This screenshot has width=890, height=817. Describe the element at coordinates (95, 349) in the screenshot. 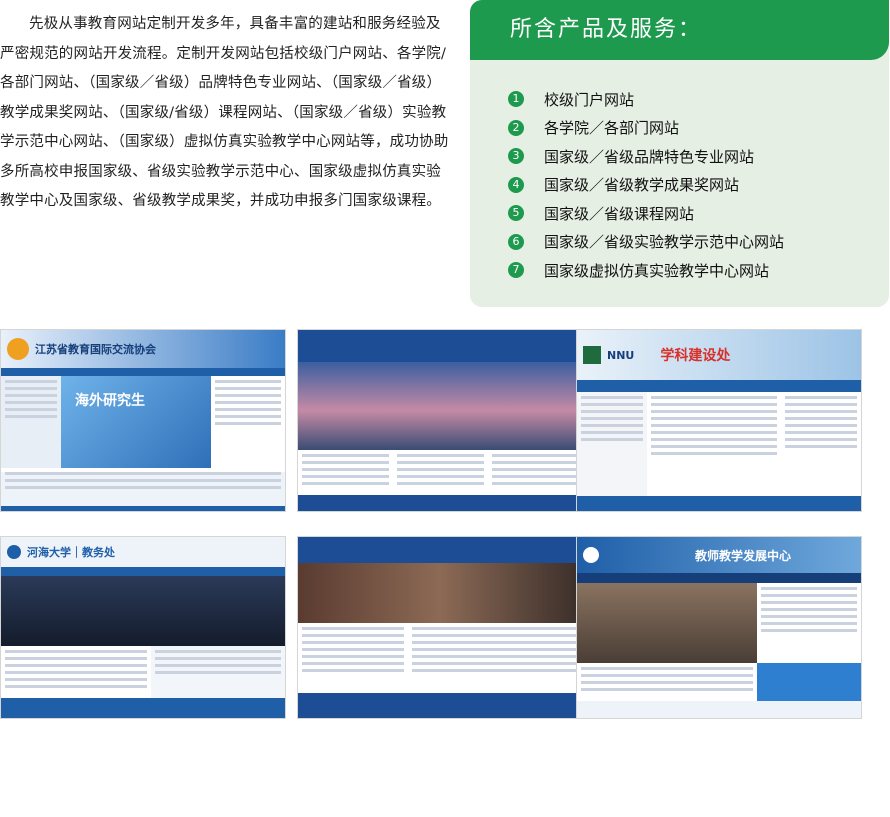

I see `site-banner-text: 江苏省教育国际交流协会` at that location.